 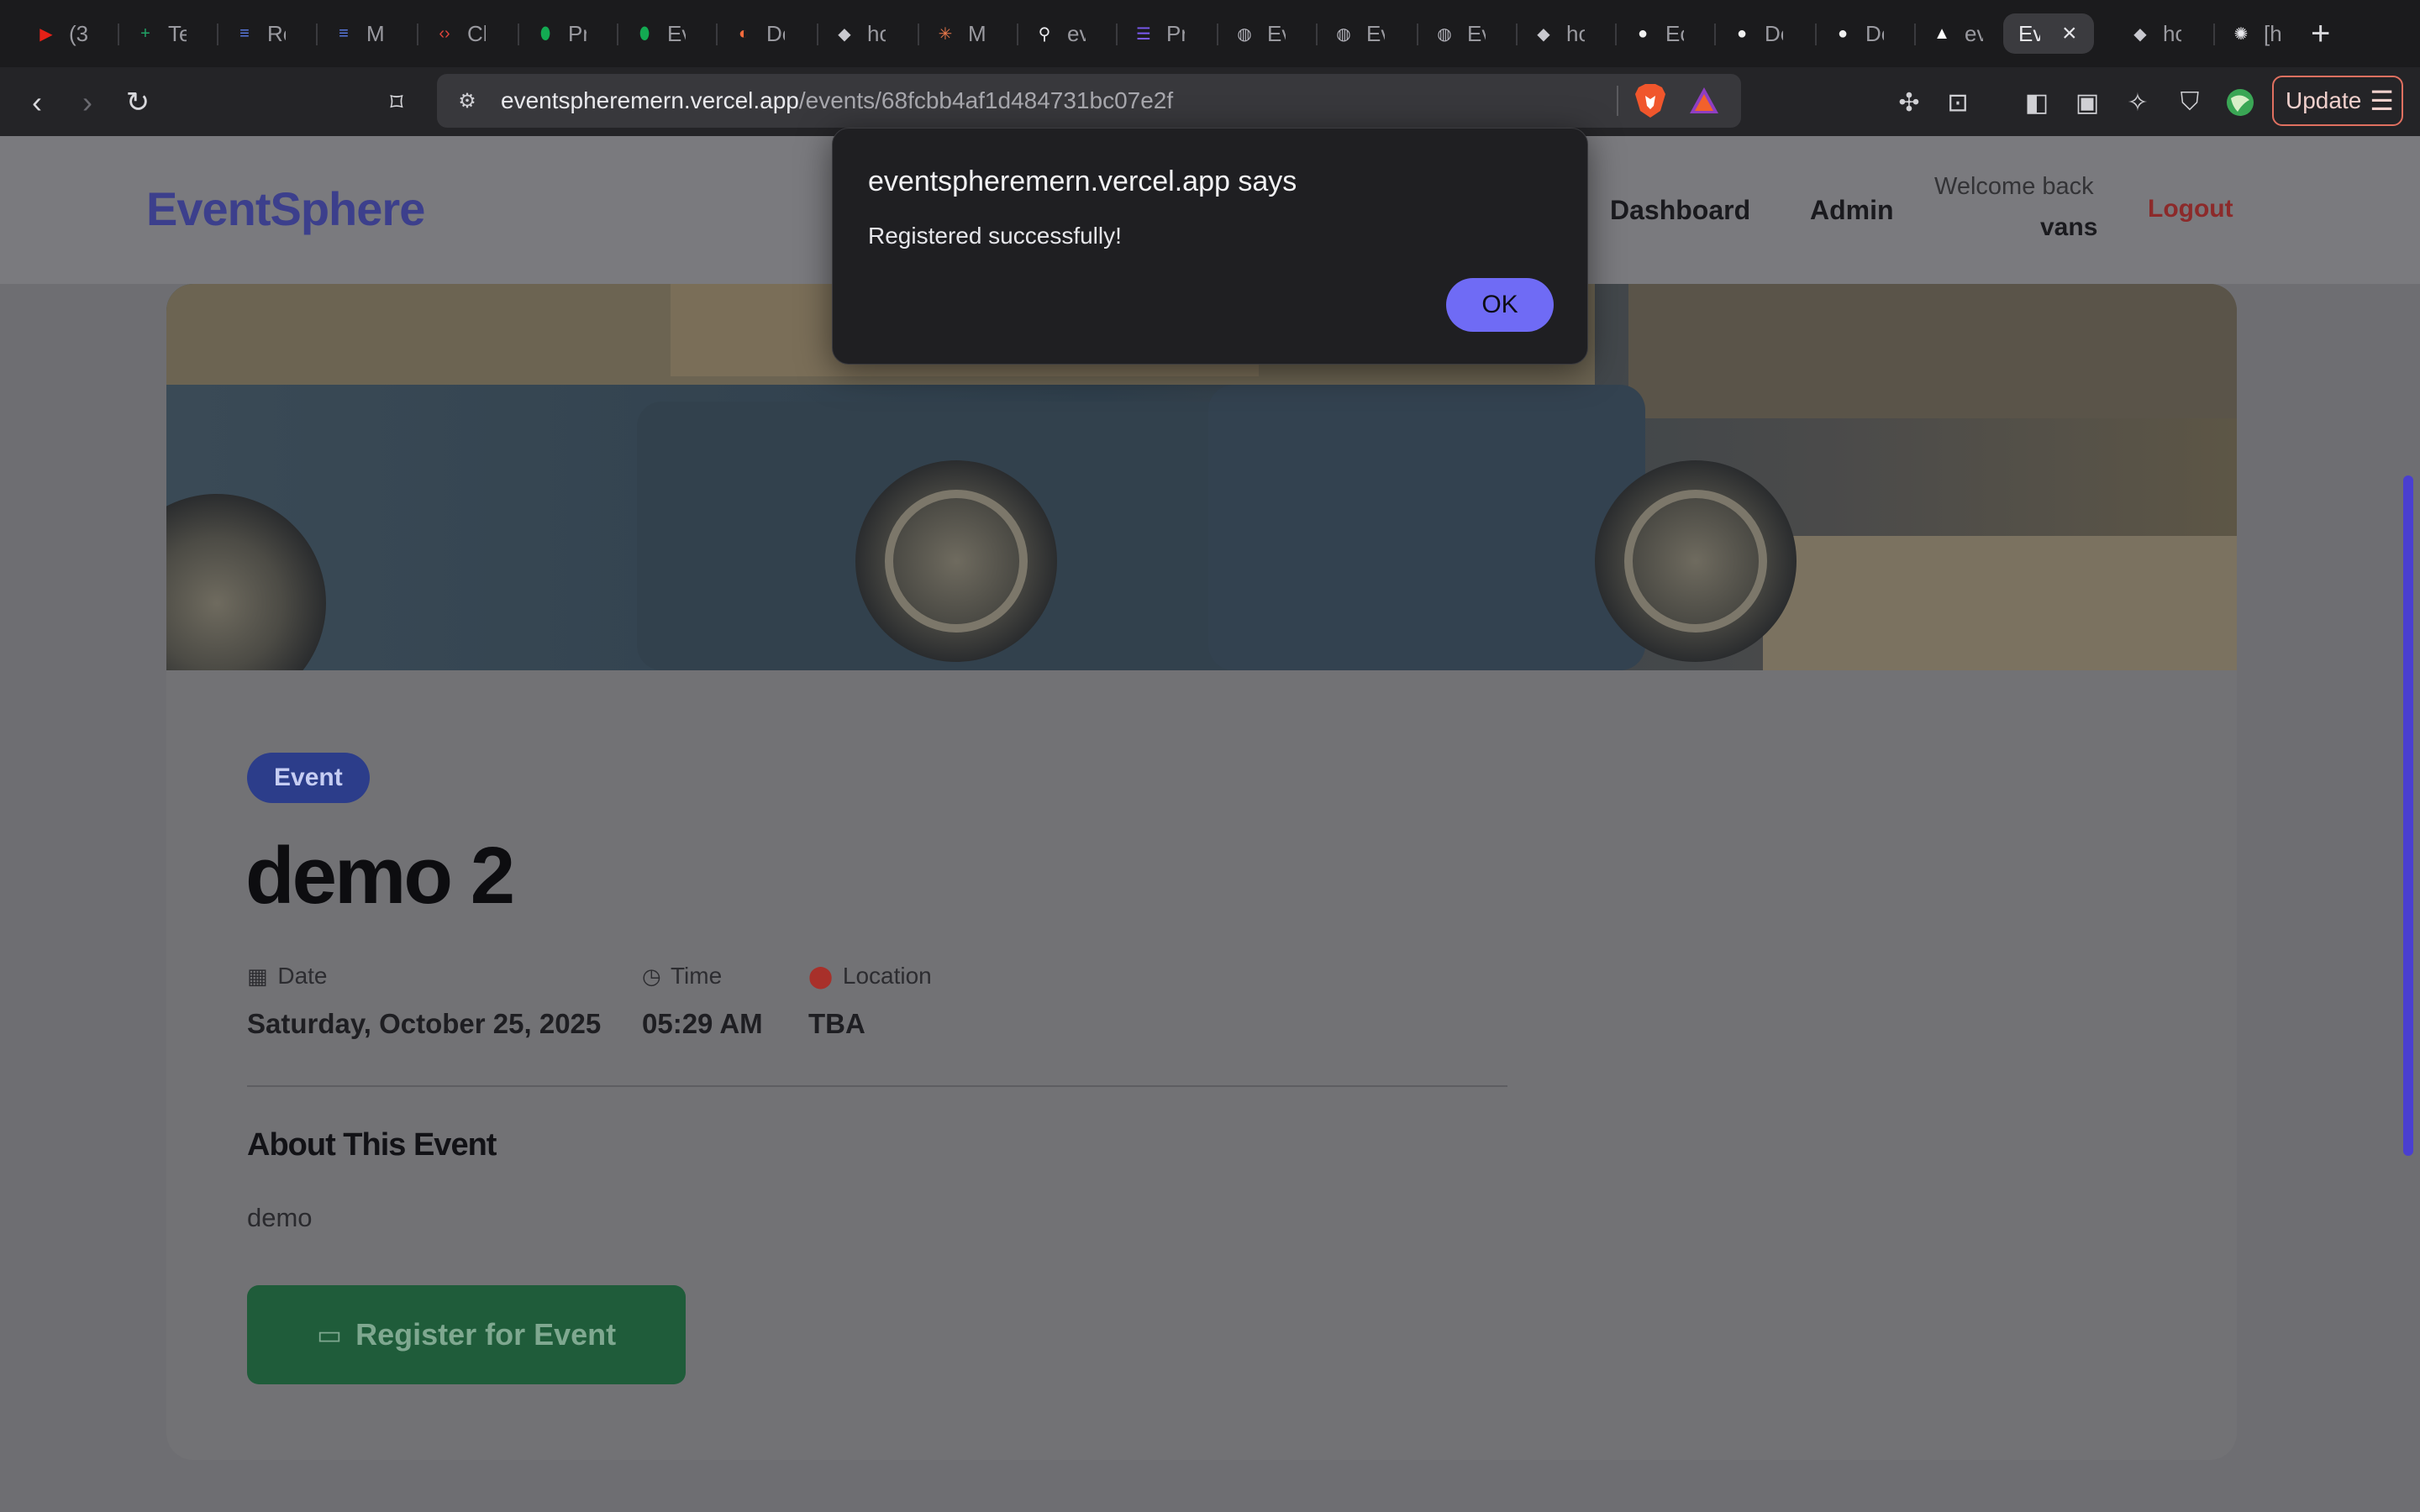 What do you see at coordinates (56, 33) in the screenshot?
I see `browser-tab: ▶ (3` at bounding box center [56, 33].